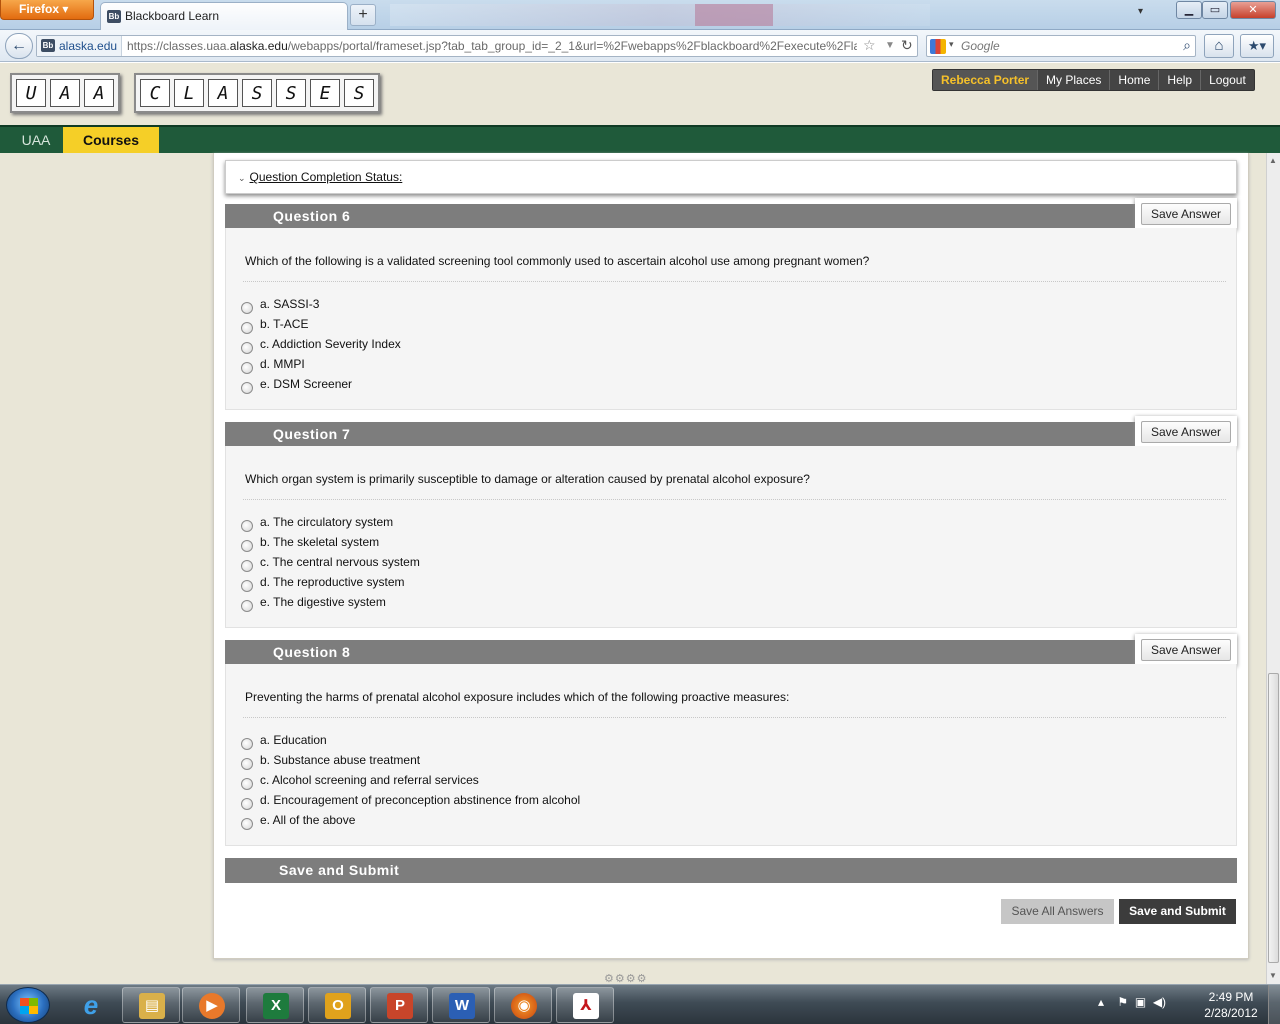 This screenshot has width=1280, height=1024. Describe the element at coordinates (293, 740) in the screenshot. I see `option-label: a. Education` at that location.